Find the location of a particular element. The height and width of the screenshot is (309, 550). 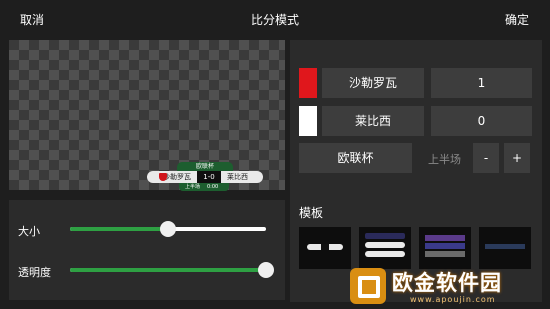

away-color-swatch is located at coordinates (308, 121).